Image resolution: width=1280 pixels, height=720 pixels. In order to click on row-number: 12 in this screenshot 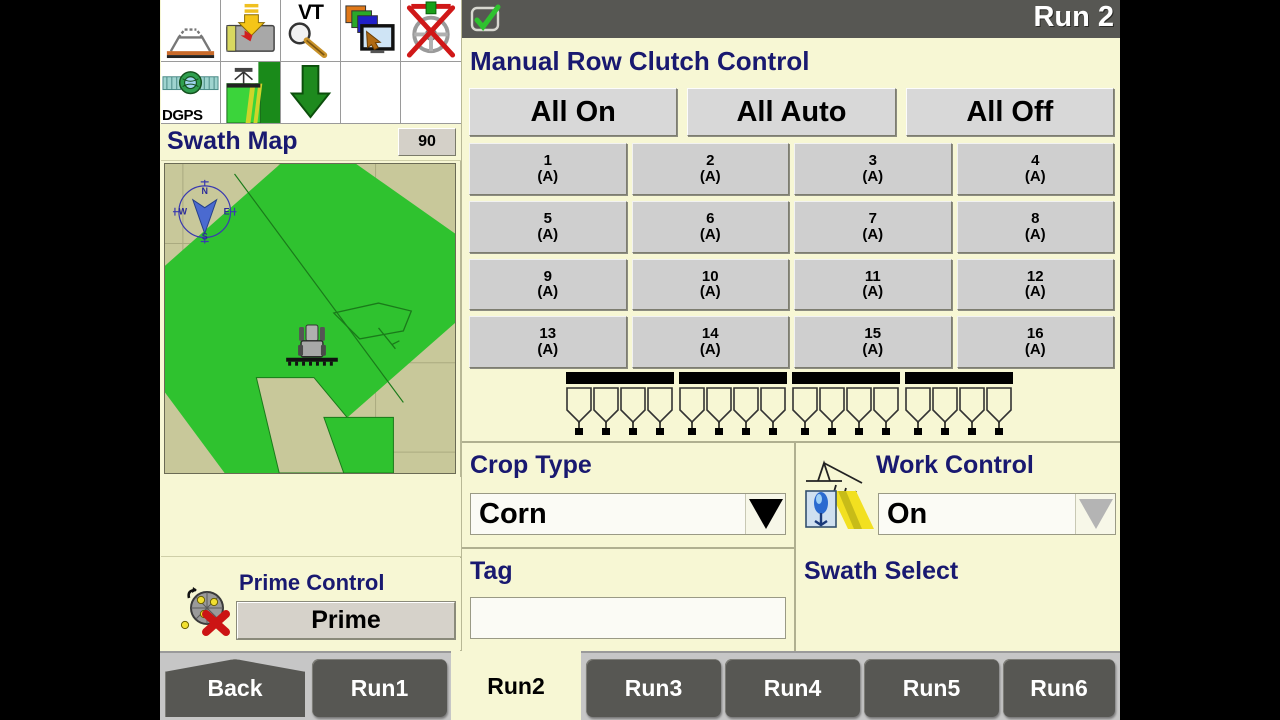, I will do `click(1035, 276)`.